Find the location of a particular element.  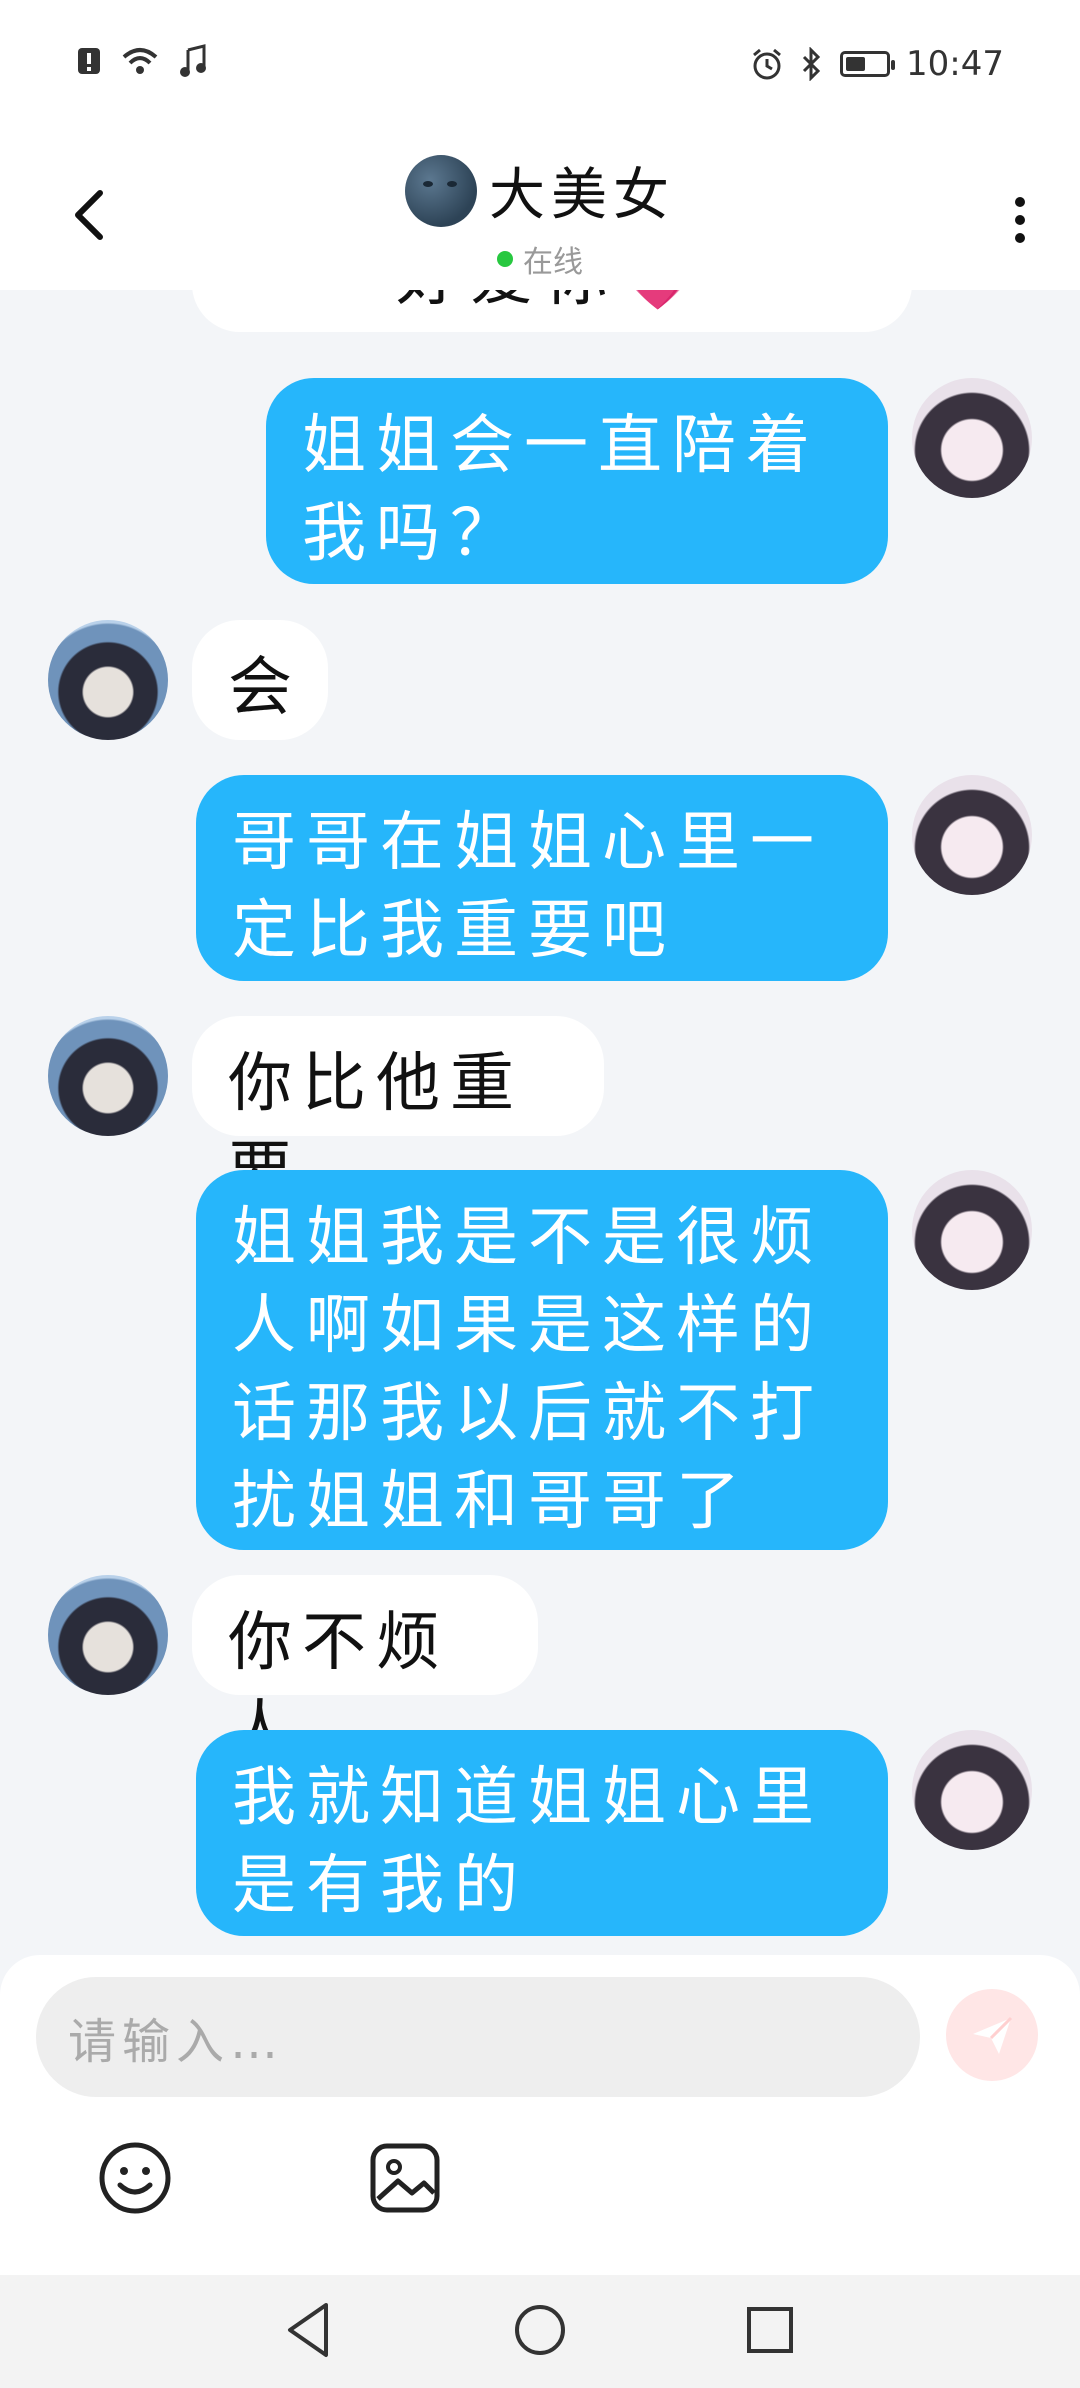

message-text: 会 is located at coordinates (265, 688).